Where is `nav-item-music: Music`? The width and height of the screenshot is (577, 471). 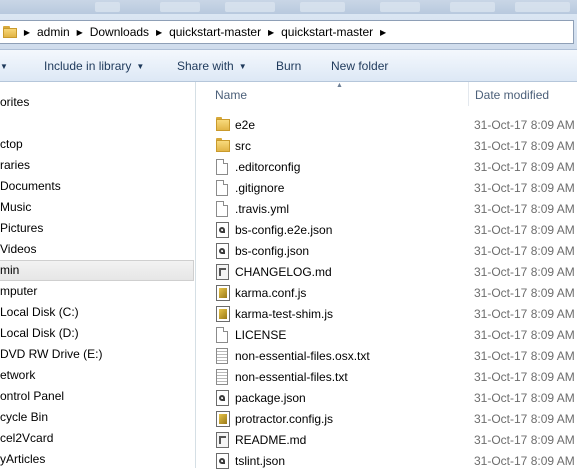 nav-item-music: Music is located at coordinates (15, 207).